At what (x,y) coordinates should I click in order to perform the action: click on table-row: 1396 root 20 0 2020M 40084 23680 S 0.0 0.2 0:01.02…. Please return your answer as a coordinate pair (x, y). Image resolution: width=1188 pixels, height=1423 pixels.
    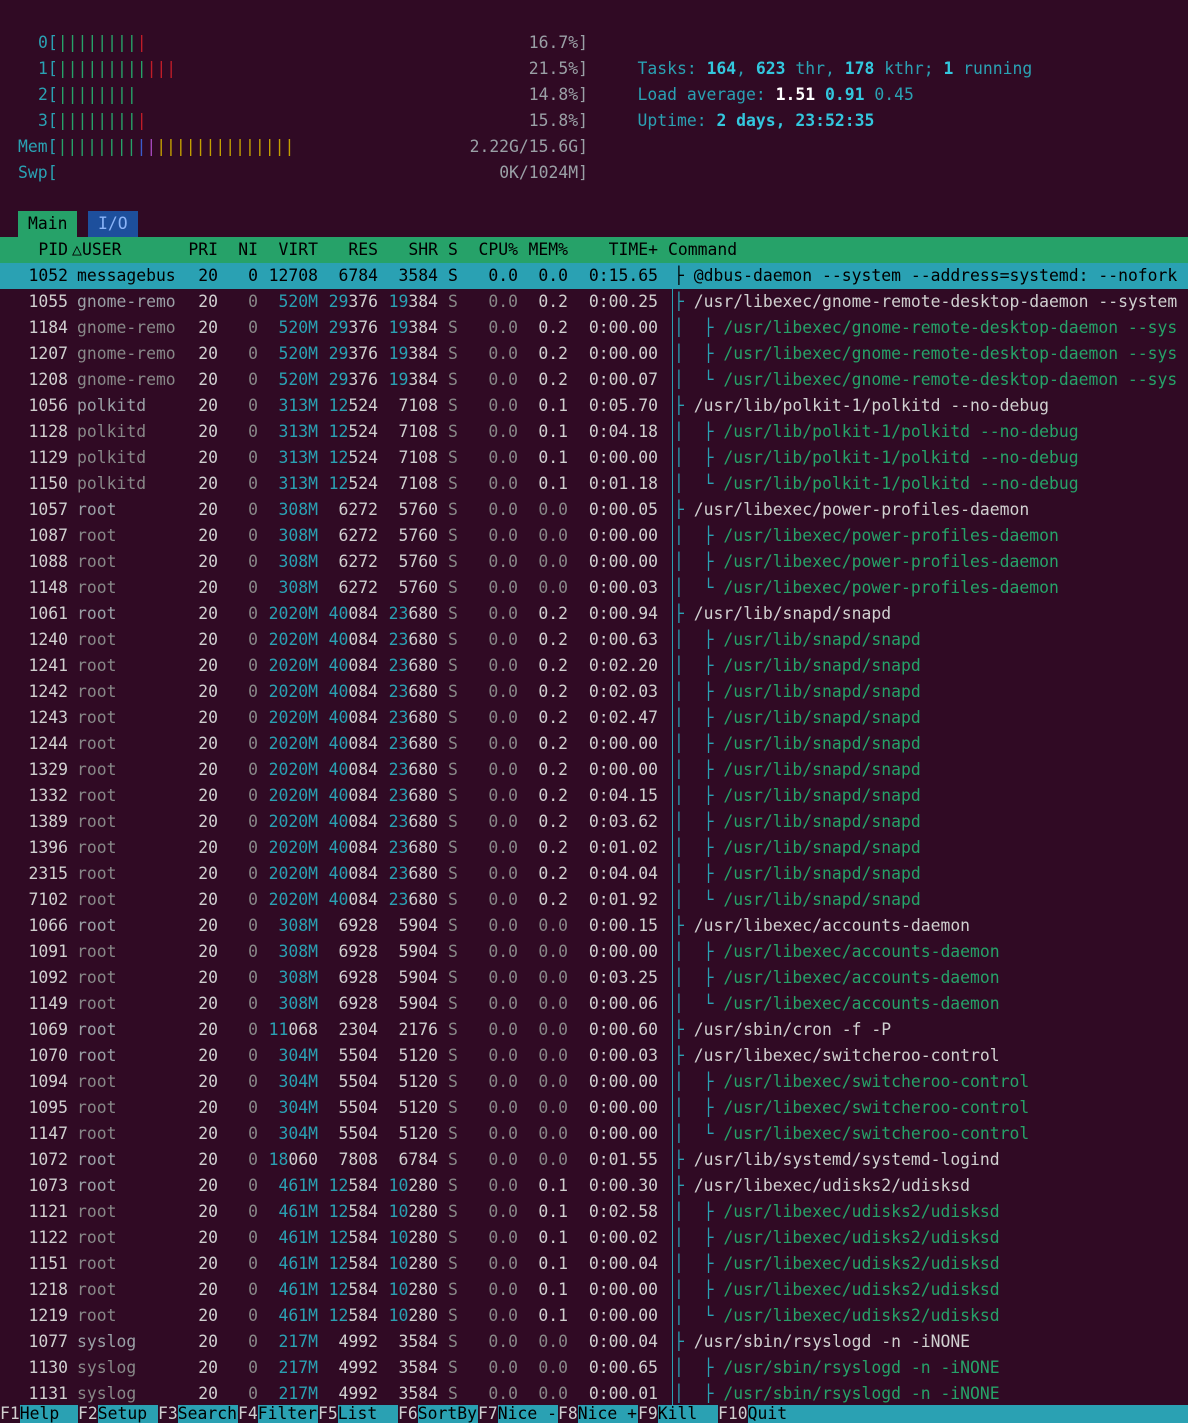
    Looking at the image, I should click on (594, 848).